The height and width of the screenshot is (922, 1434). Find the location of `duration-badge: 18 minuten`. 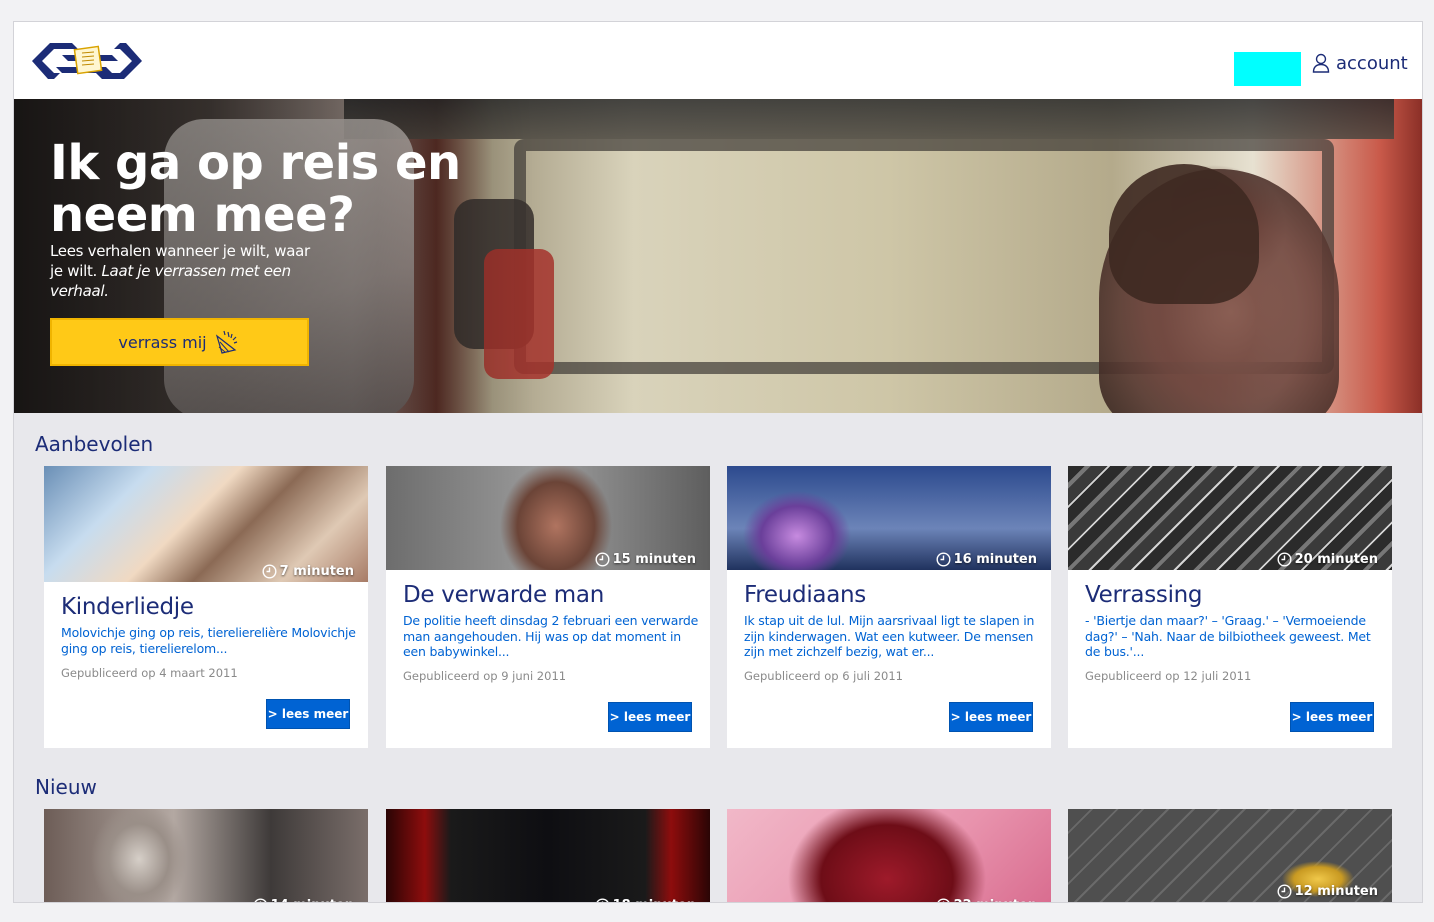

duration-badge: 18 minuten is located at coordinates (645, 900).